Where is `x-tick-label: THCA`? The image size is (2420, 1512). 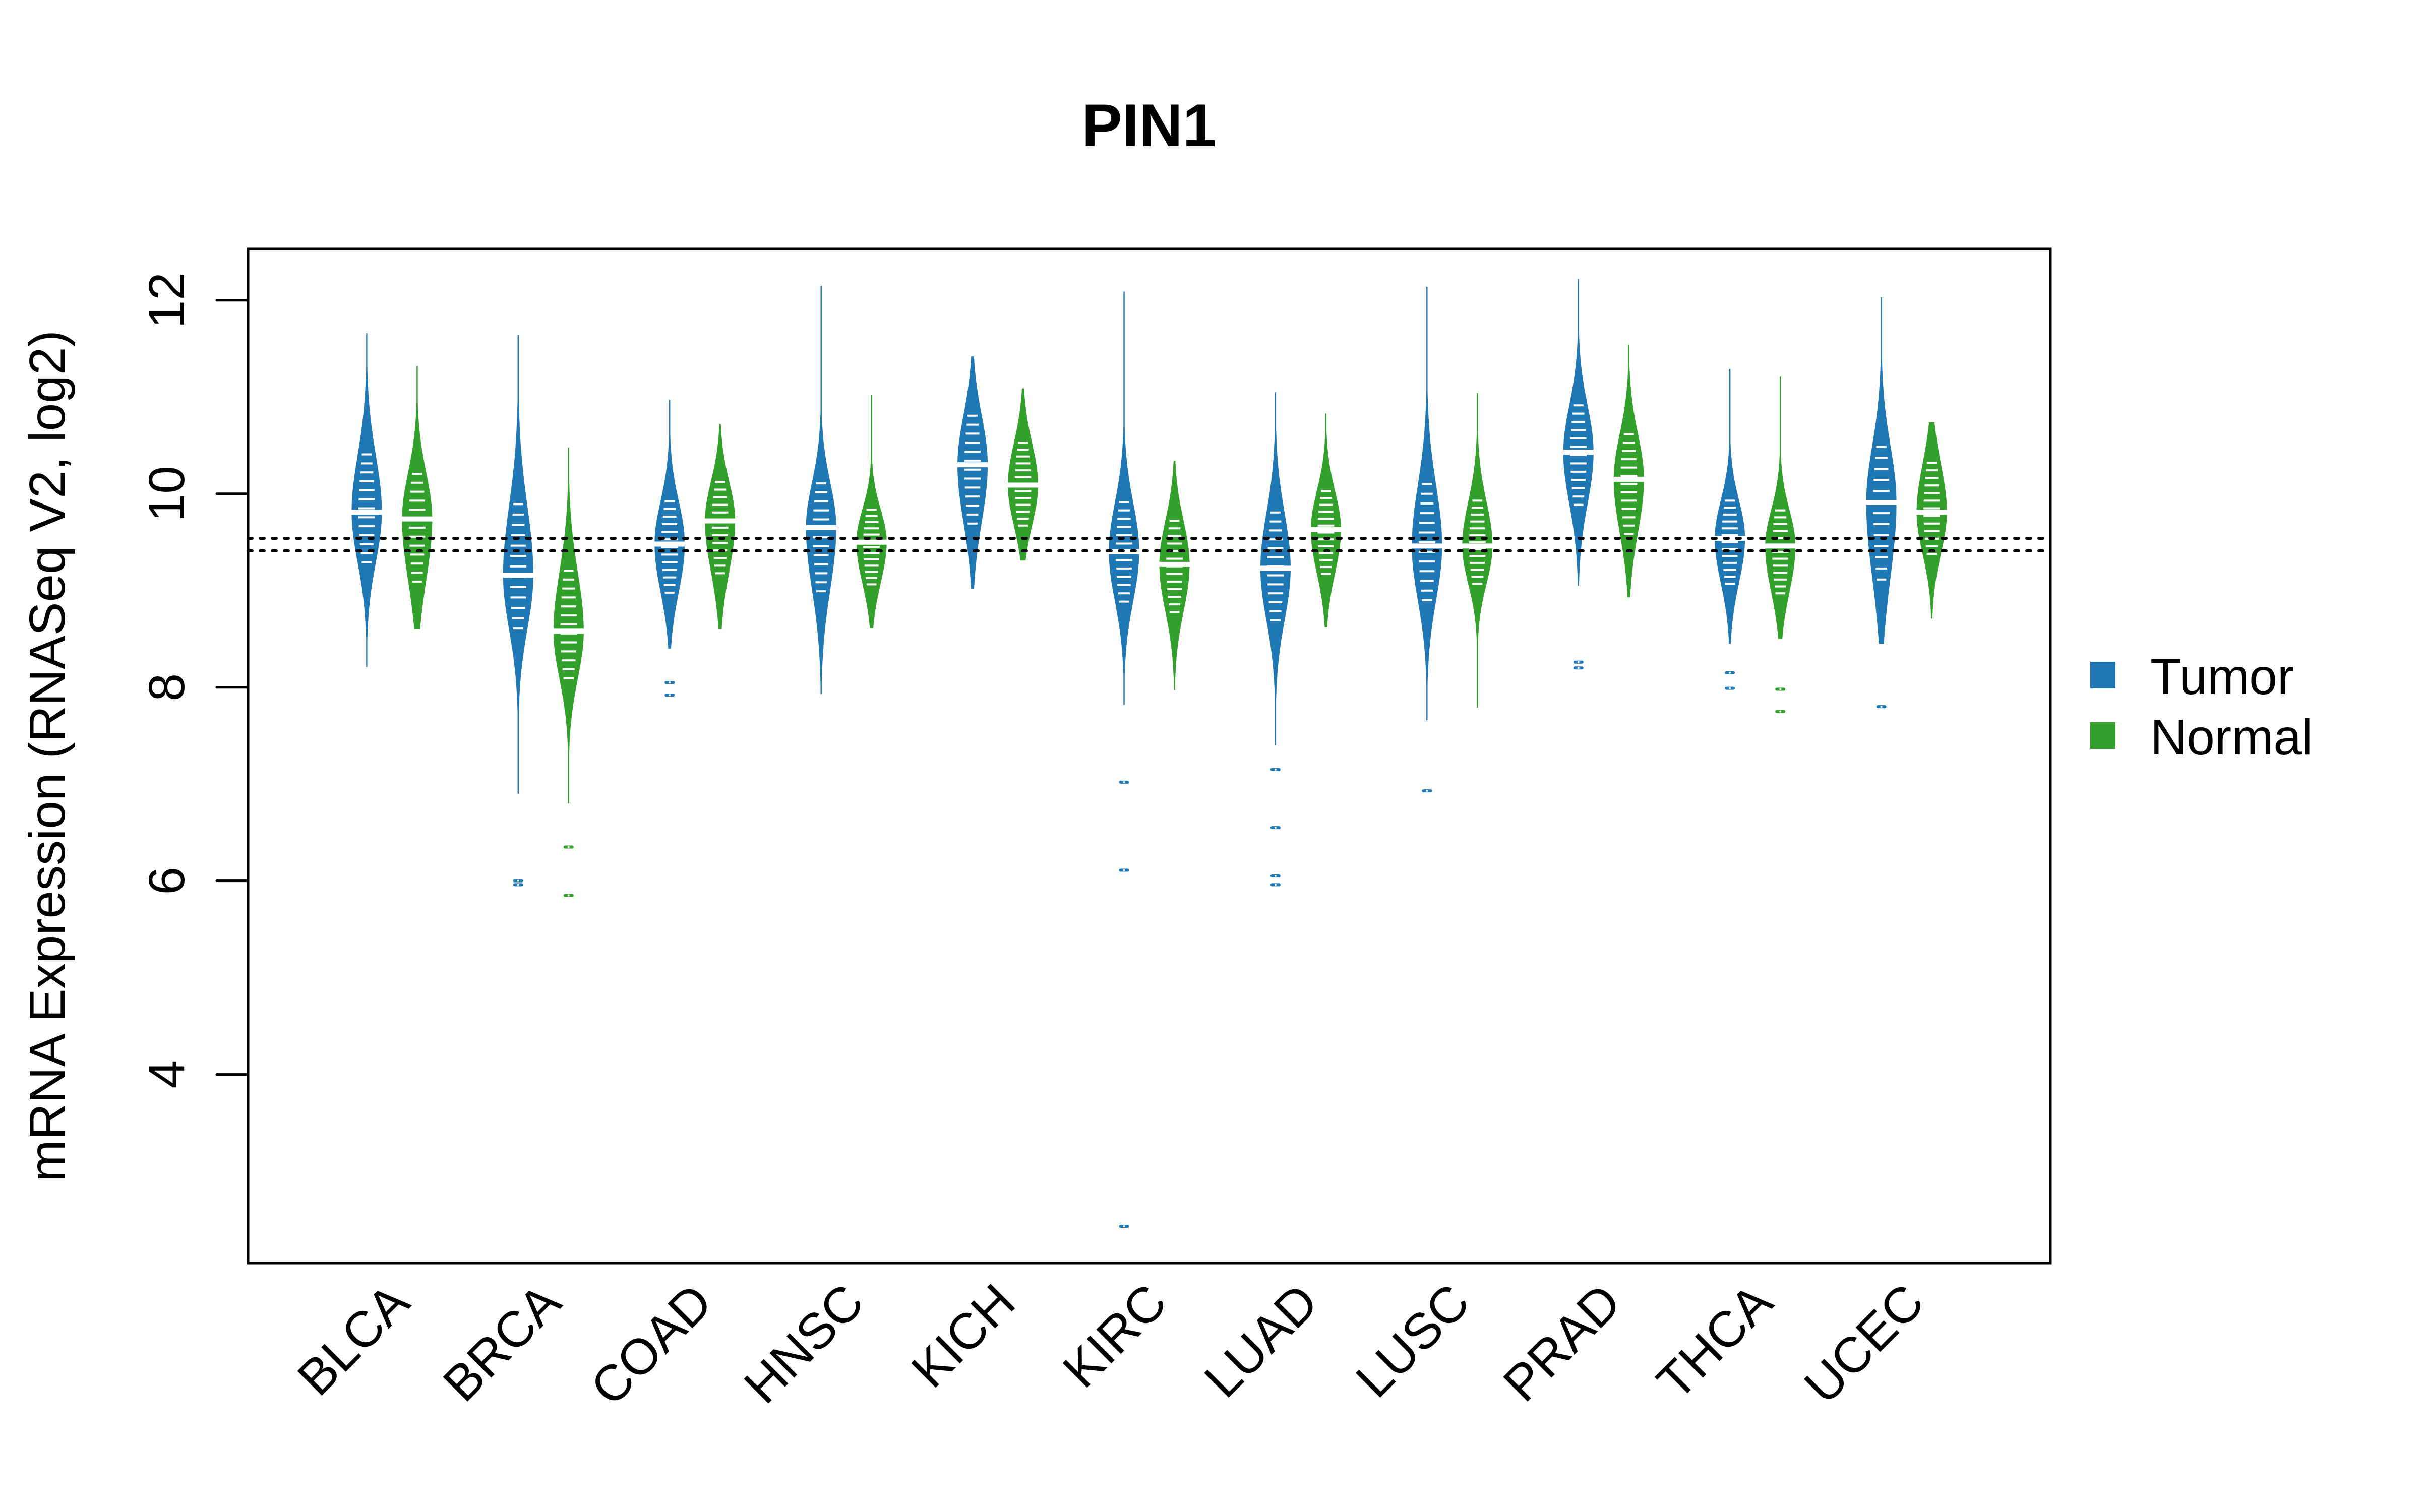
x-tick-label: THCA is located at coordinates (1714, 1341).